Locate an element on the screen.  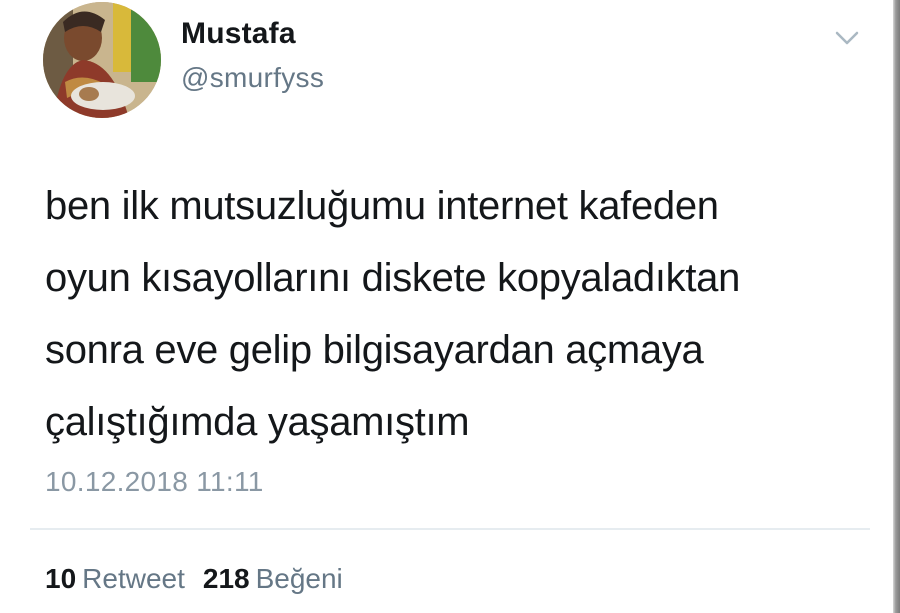
likes-stat: 218 Beğeni is located at coordinates (273, 578).